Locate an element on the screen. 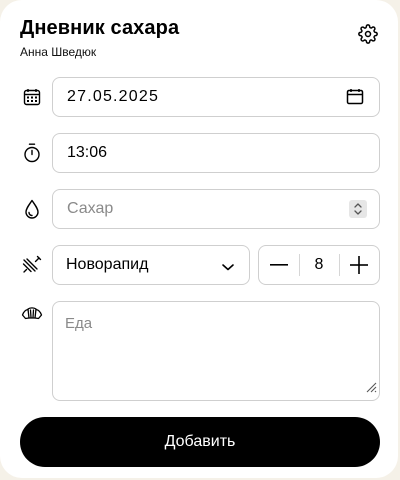 Image resolution: width=400 pixels, height=480 pixels. resize-handle-icon is located at coordinates (371, 389).